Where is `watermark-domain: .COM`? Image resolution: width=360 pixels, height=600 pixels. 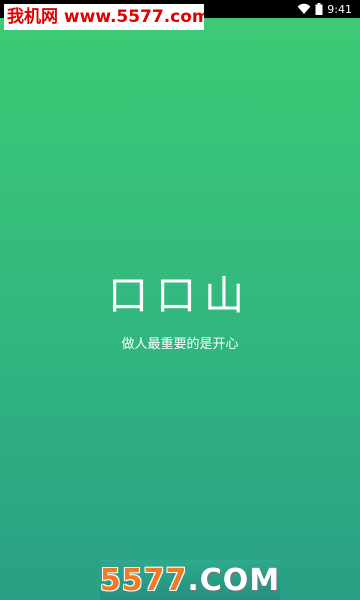 watermark-domain: .COM is located at coordinates (234, 580).